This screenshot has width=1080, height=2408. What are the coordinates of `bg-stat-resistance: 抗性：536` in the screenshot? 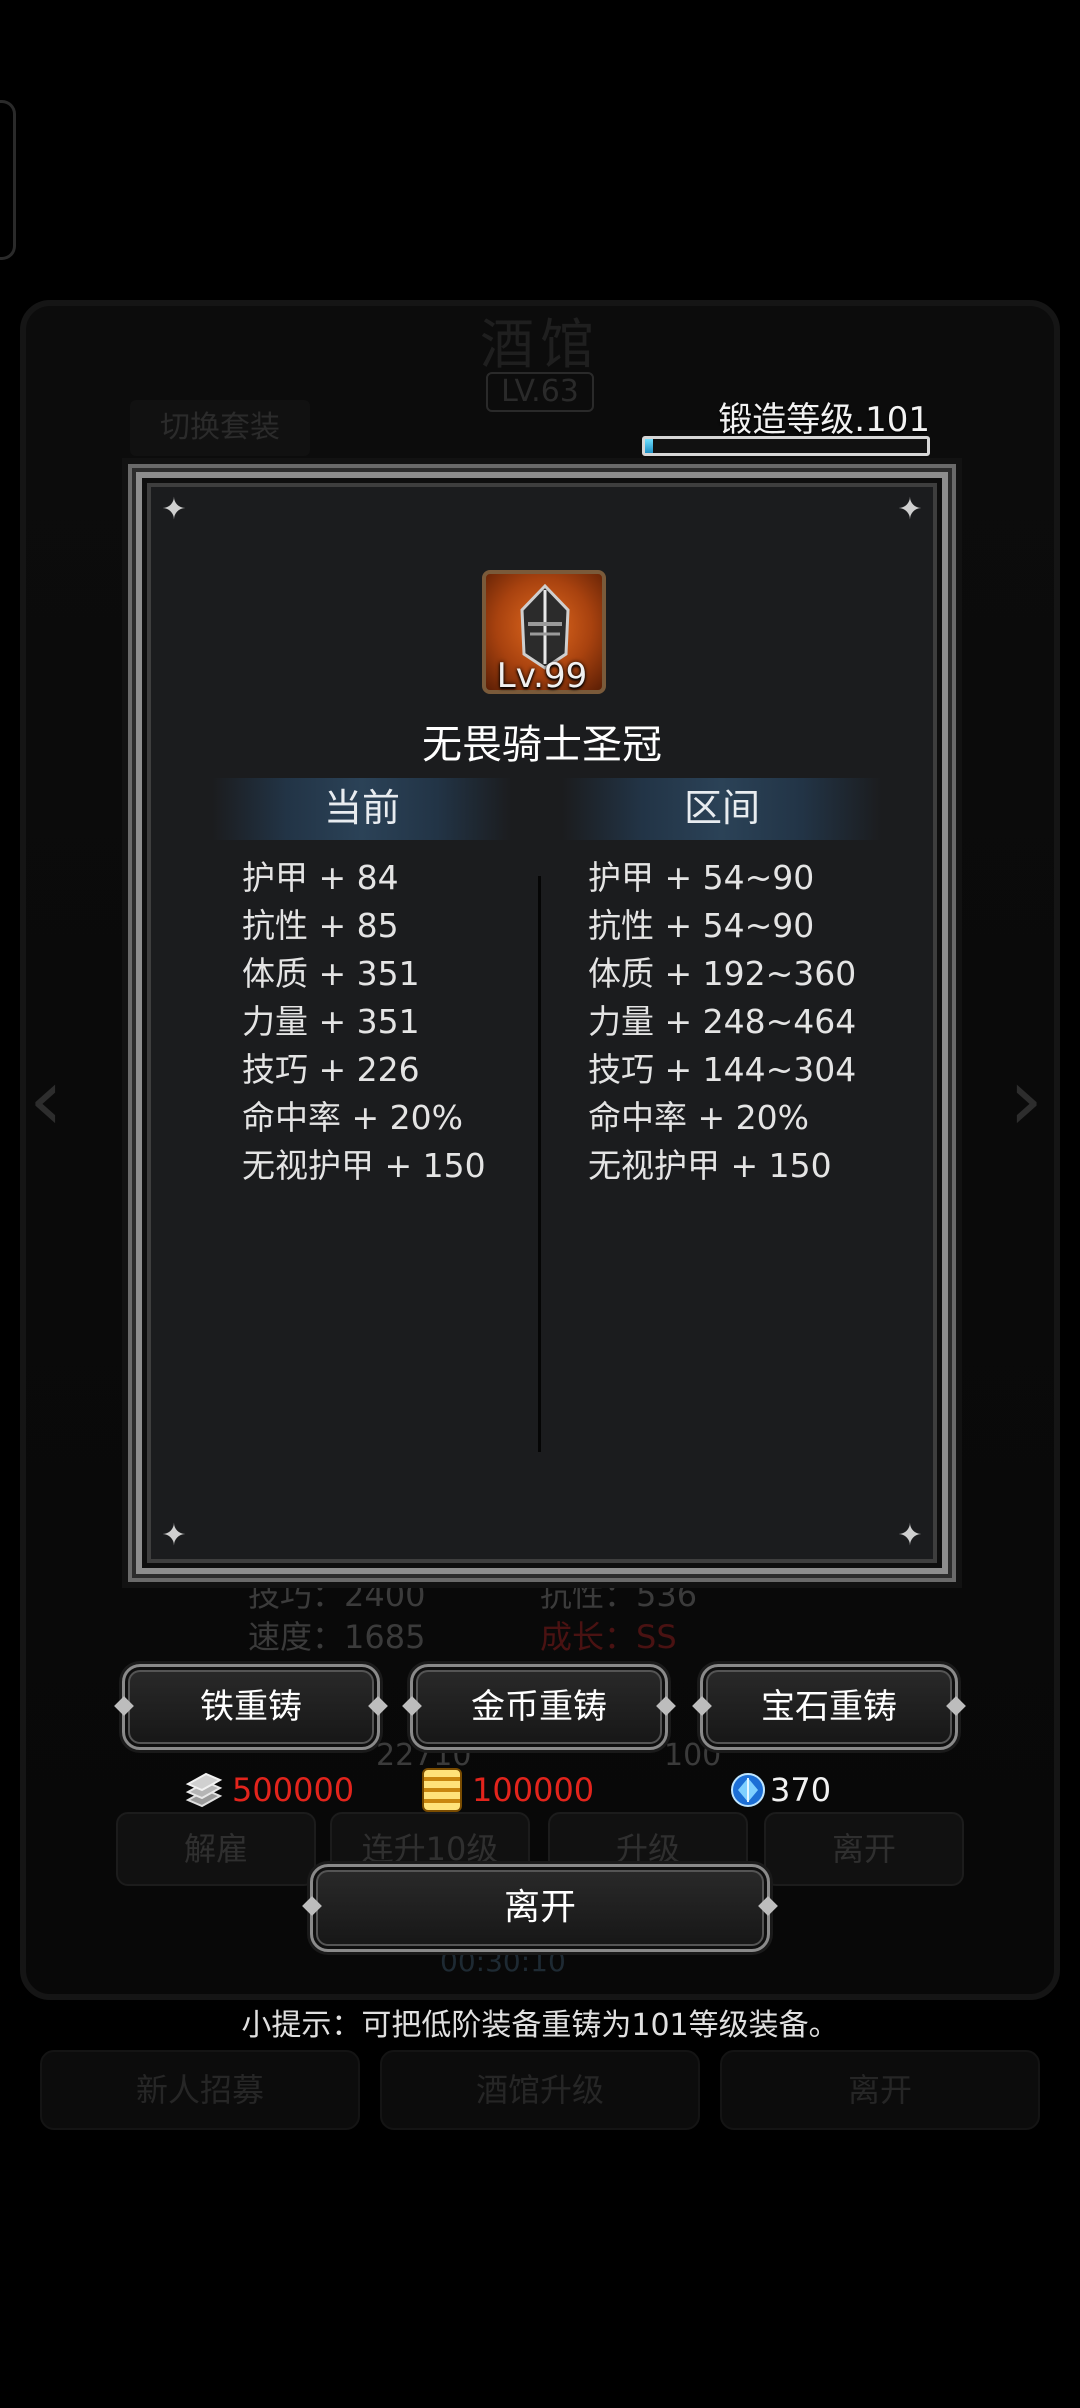 It's located at (619, 1595).